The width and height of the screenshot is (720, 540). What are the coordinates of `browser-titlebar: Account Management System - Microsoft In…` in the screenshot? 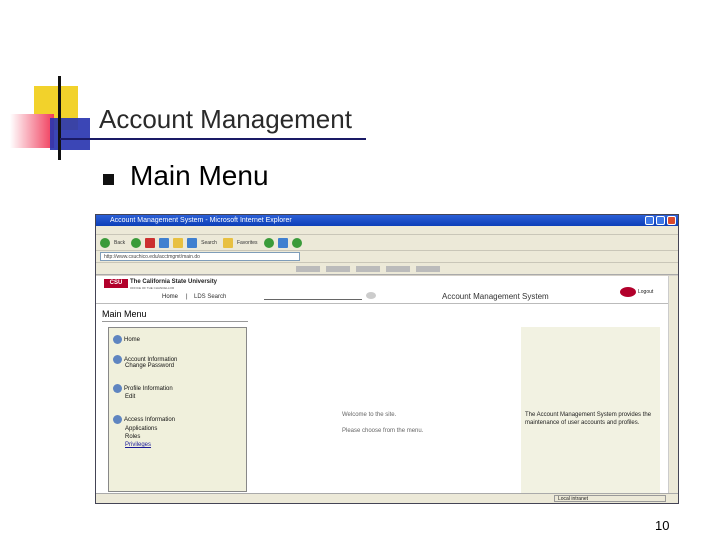 It's located at (387, 220).